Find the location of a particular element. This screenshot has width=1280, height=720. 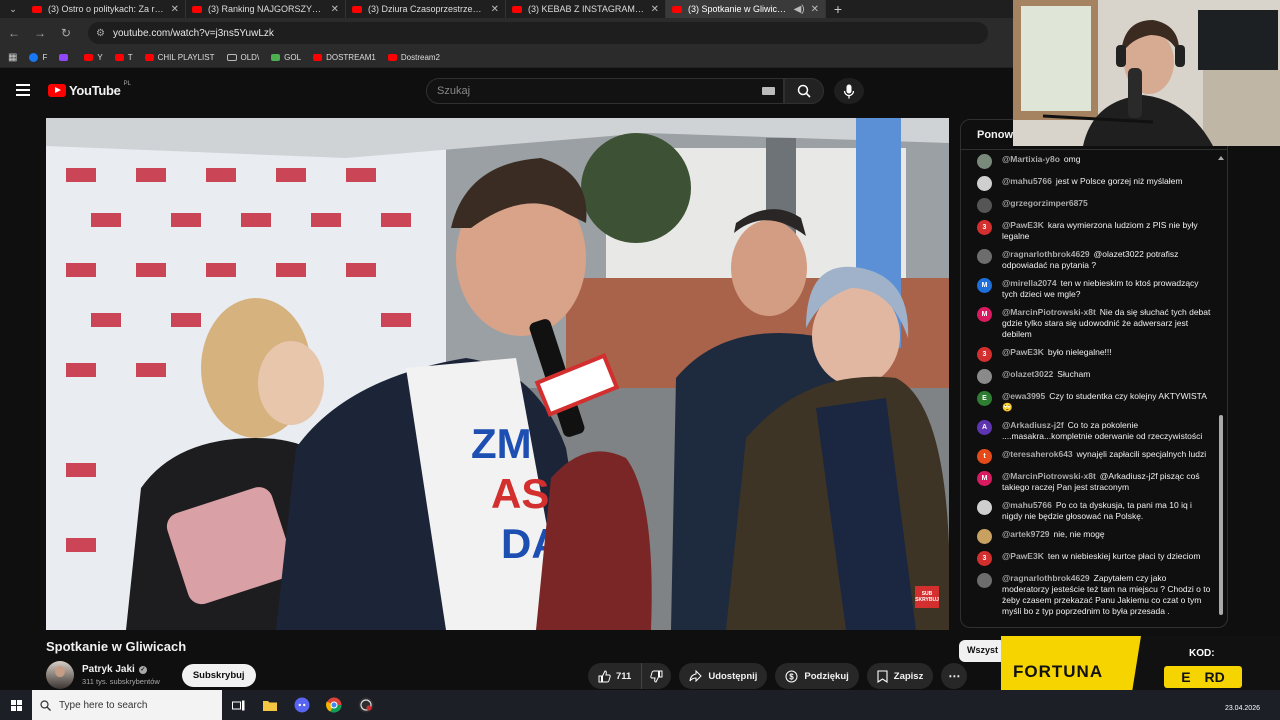

obs-icon is located at coordinates (366, 705).